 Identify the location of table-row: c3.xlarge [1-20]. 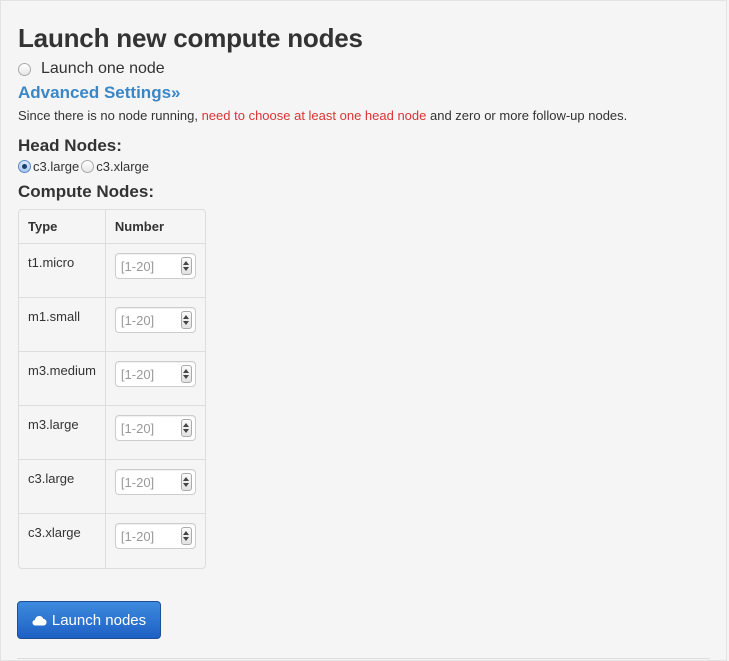
(112, 541).